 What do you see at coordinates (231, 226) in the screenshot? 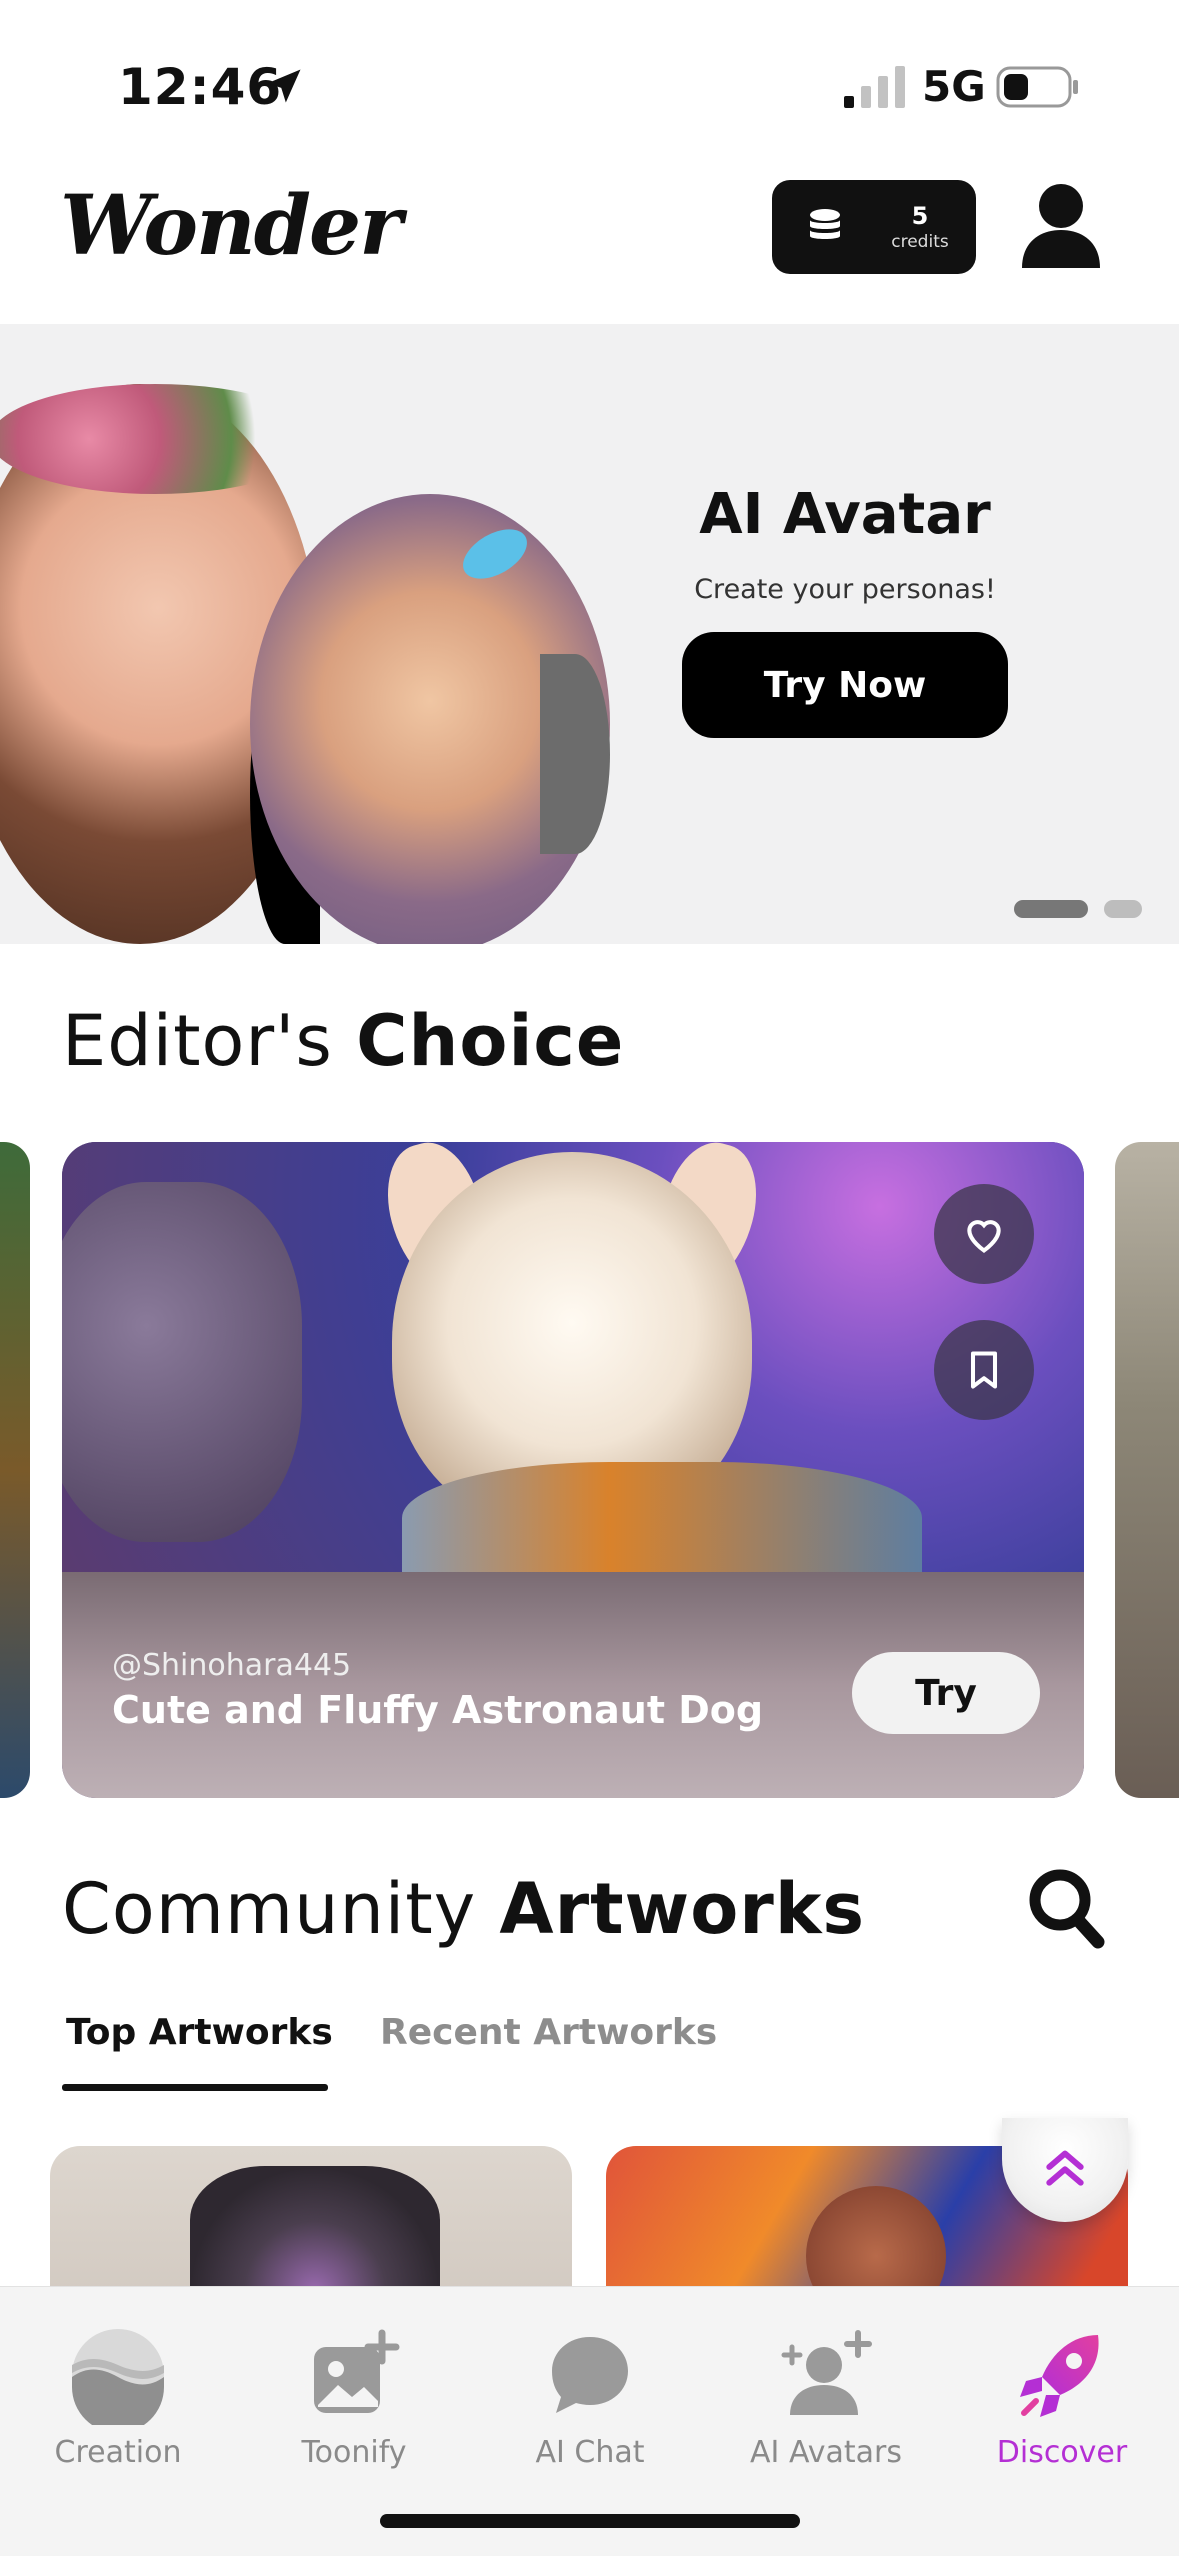
I see `app-logo: Wonder` at bounding box center [231, 226].